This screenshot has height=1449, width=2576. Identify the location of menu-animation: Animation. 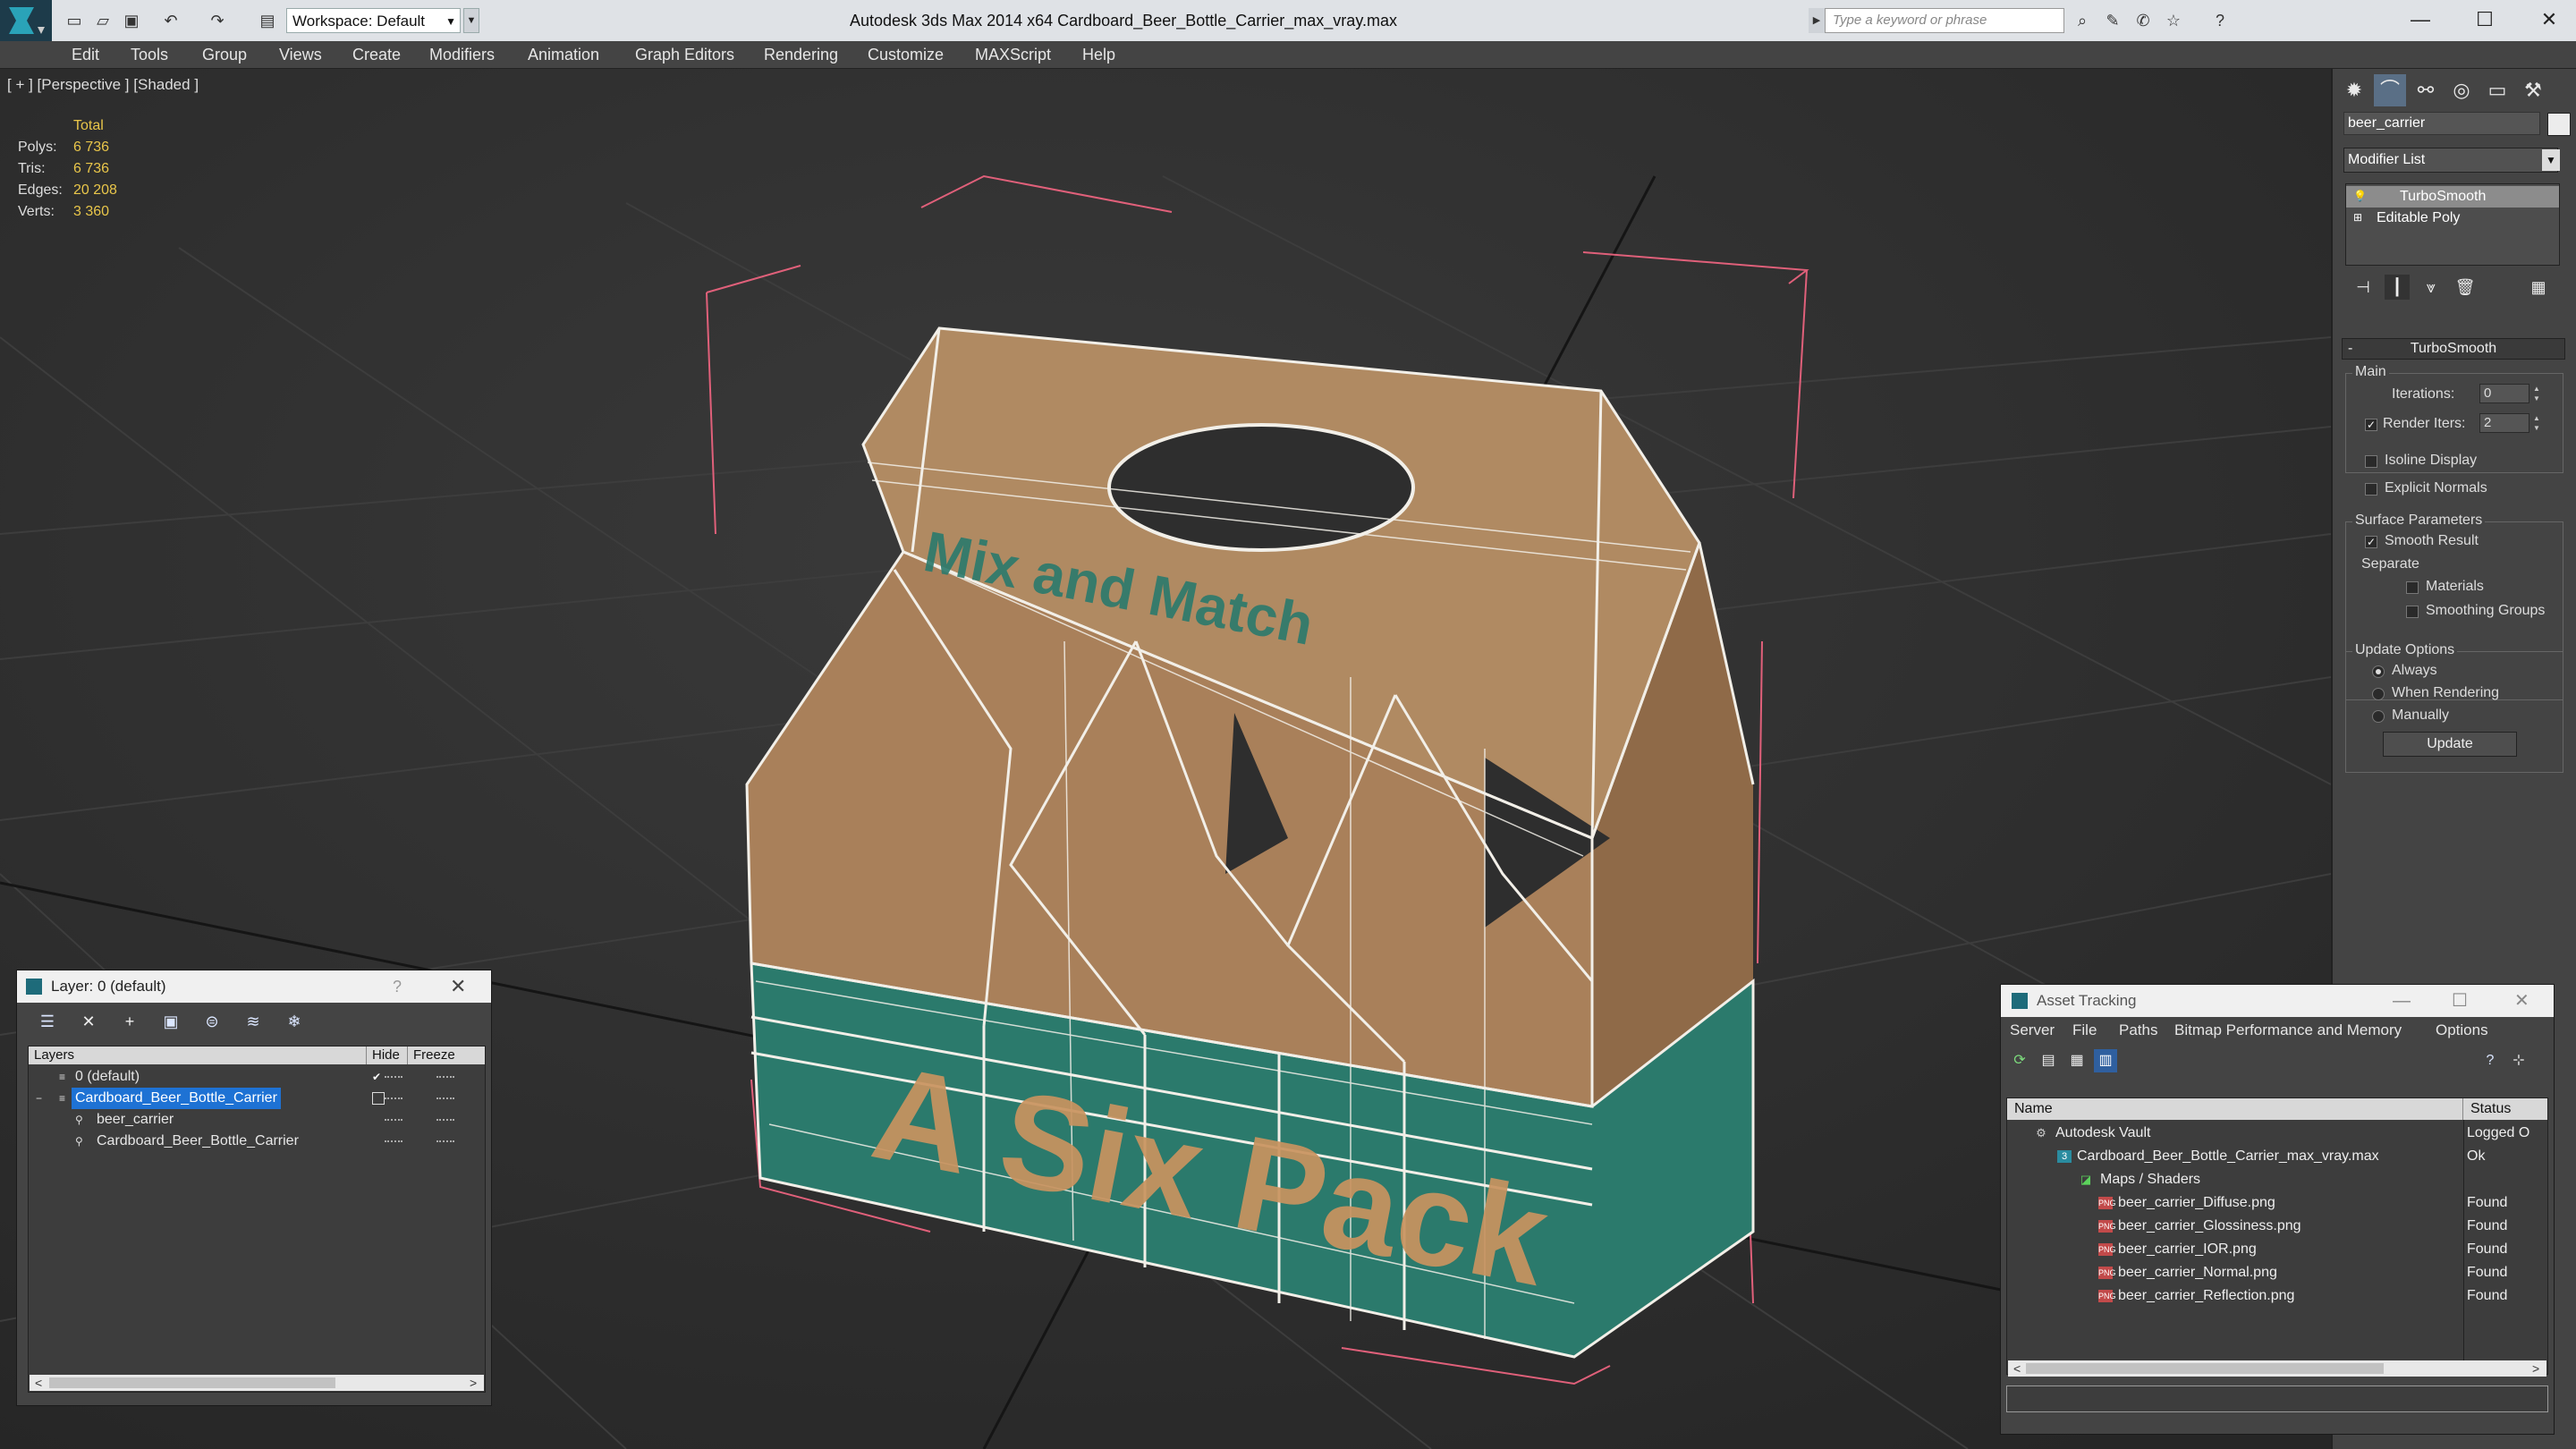
(563, 54).